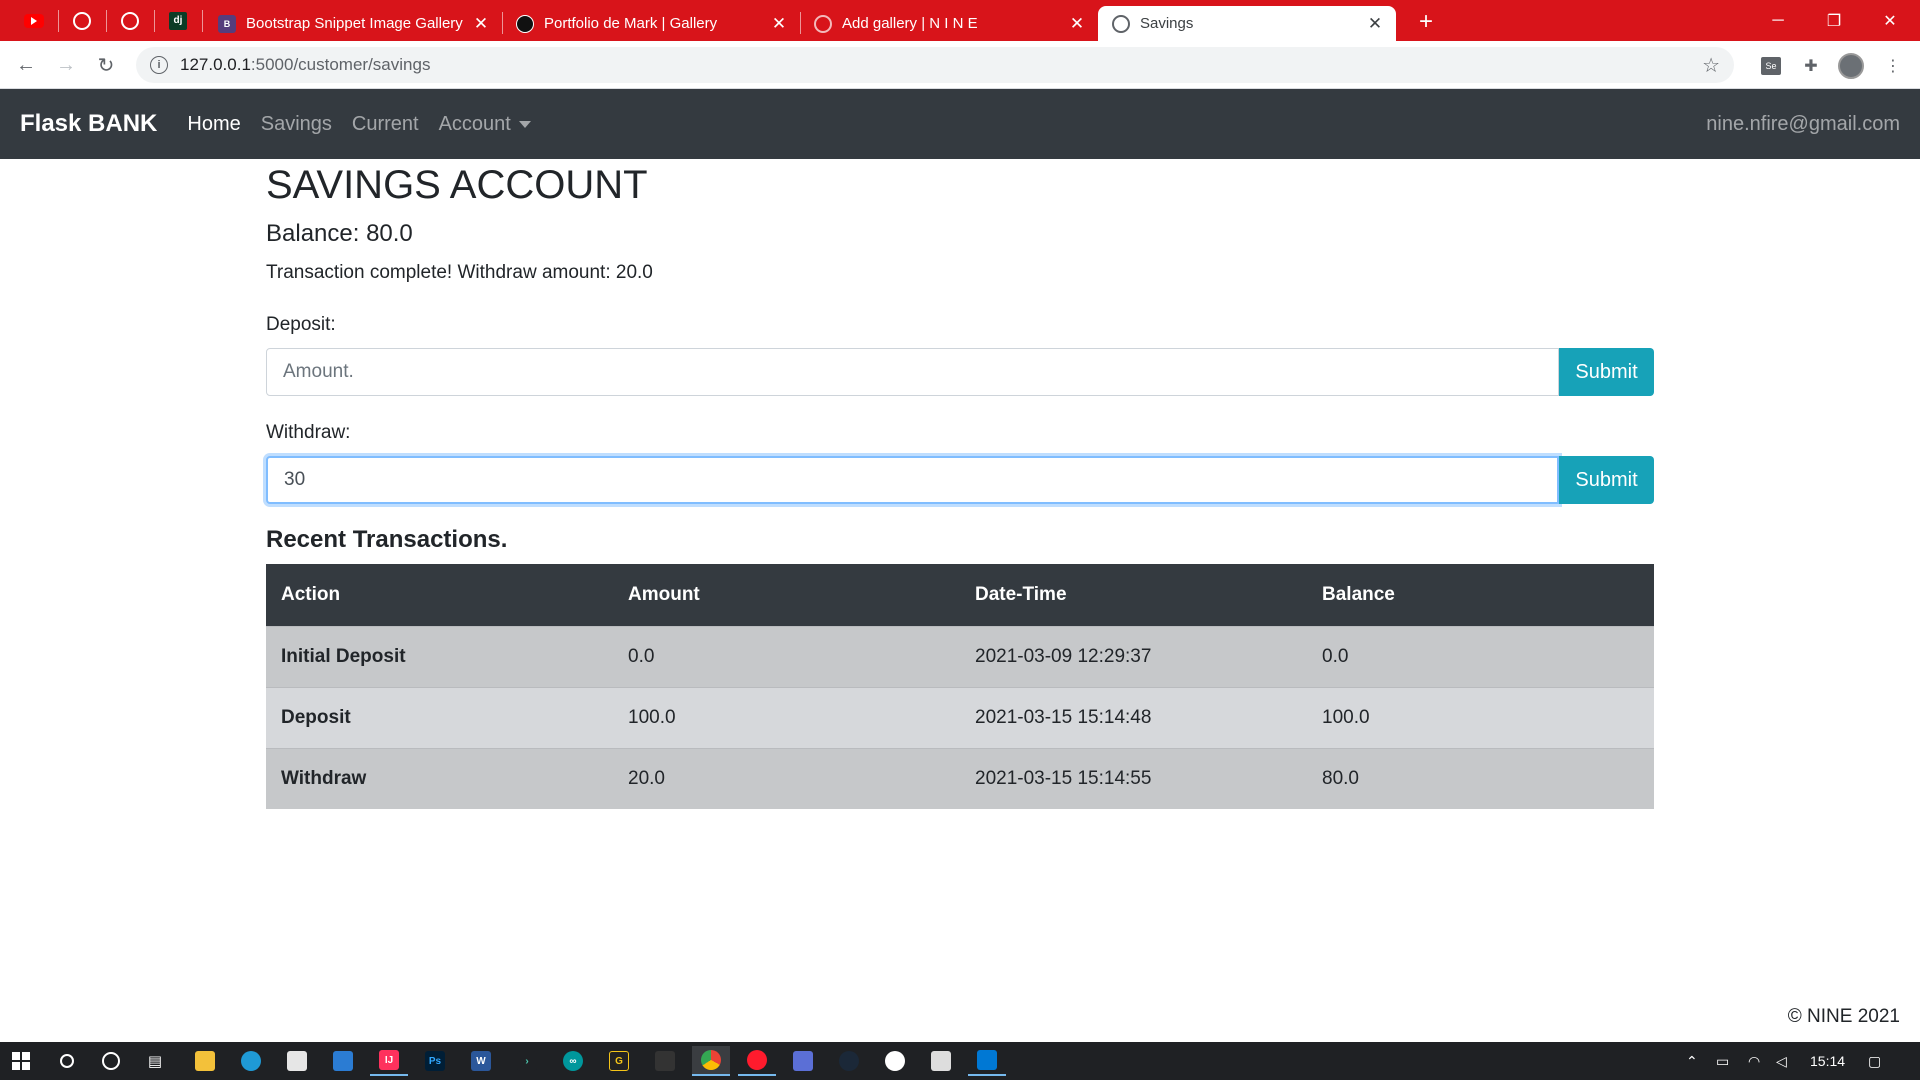 The image size is (1920, 1080). I want to click on cell-amount: 20.0, so click(646, 778).